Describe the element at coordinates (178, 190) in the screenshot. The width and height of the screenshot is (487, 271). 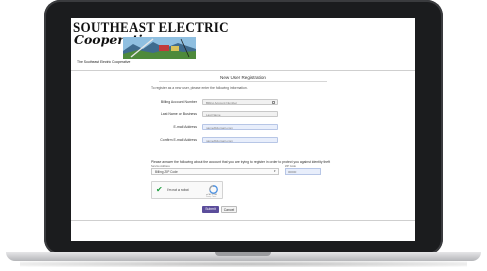
I see `recaptcha-label: I'm not a robot` at that location.